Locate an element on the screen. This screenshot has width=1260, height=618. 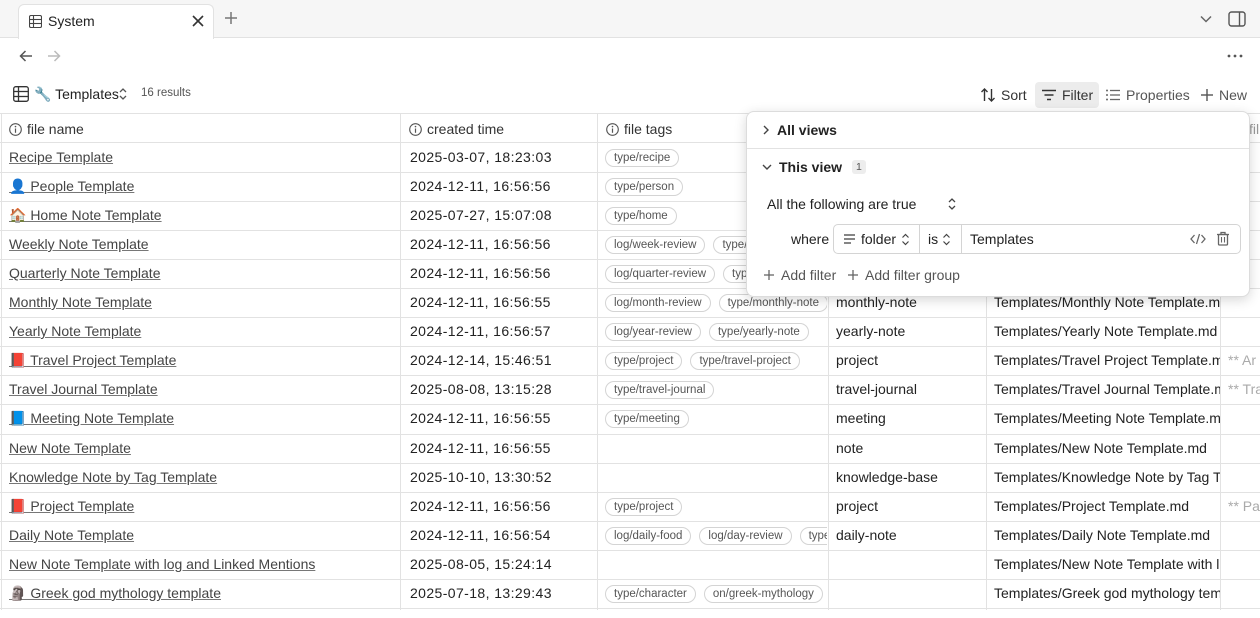
column-divider is located at coordinates (400, 361).